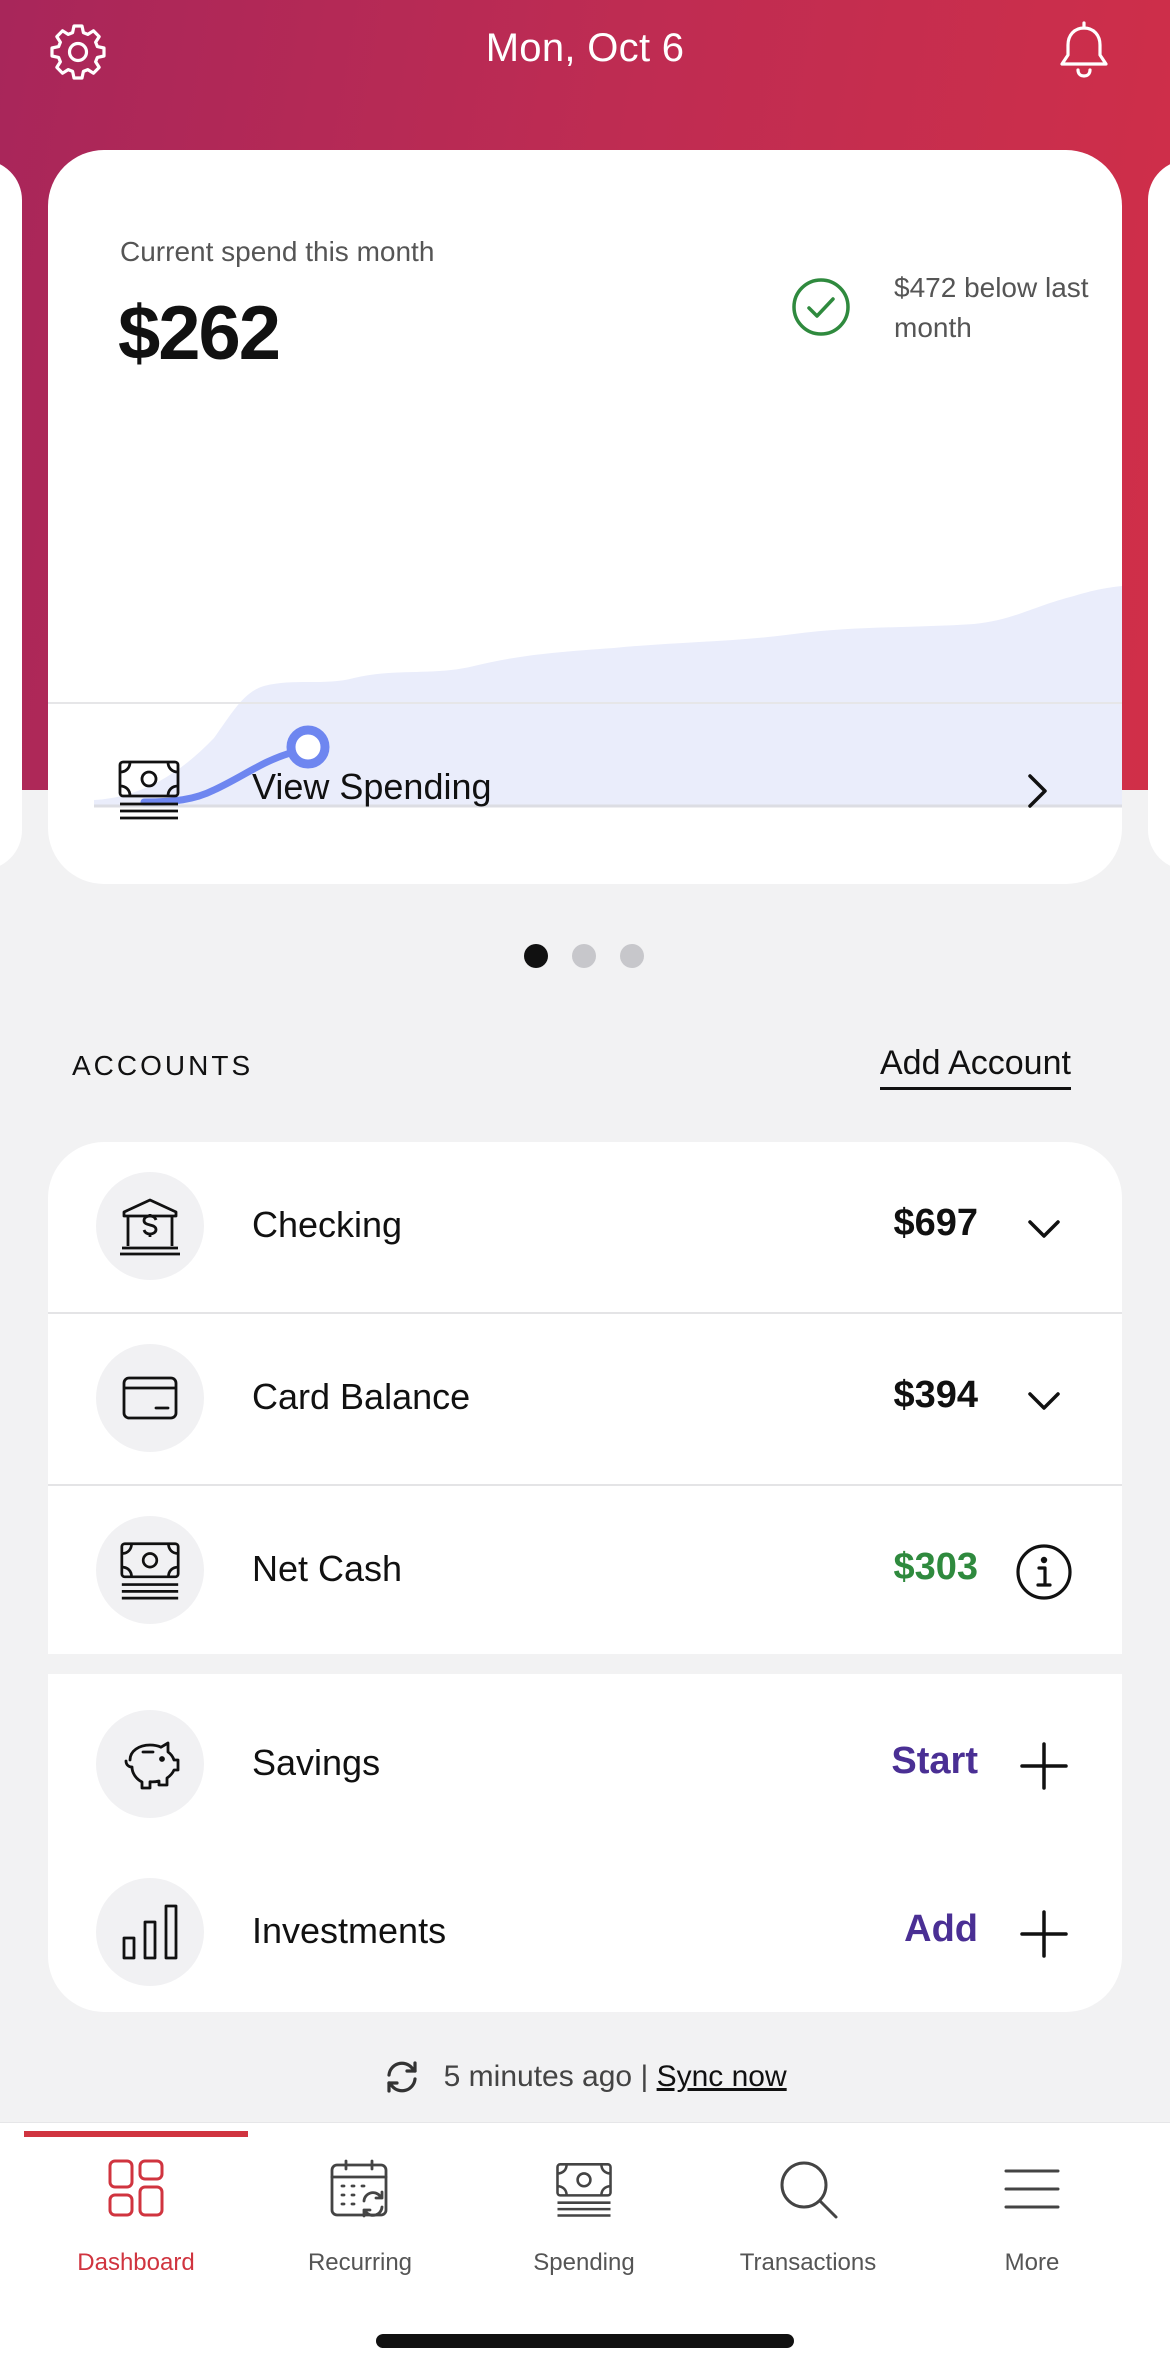 The width and height of the screenshot is (1170, 2374). Describe the element at coordinates (546, 2076) in the screenshot. I see `last-sync-time: 5 minutes ago |` at that location.